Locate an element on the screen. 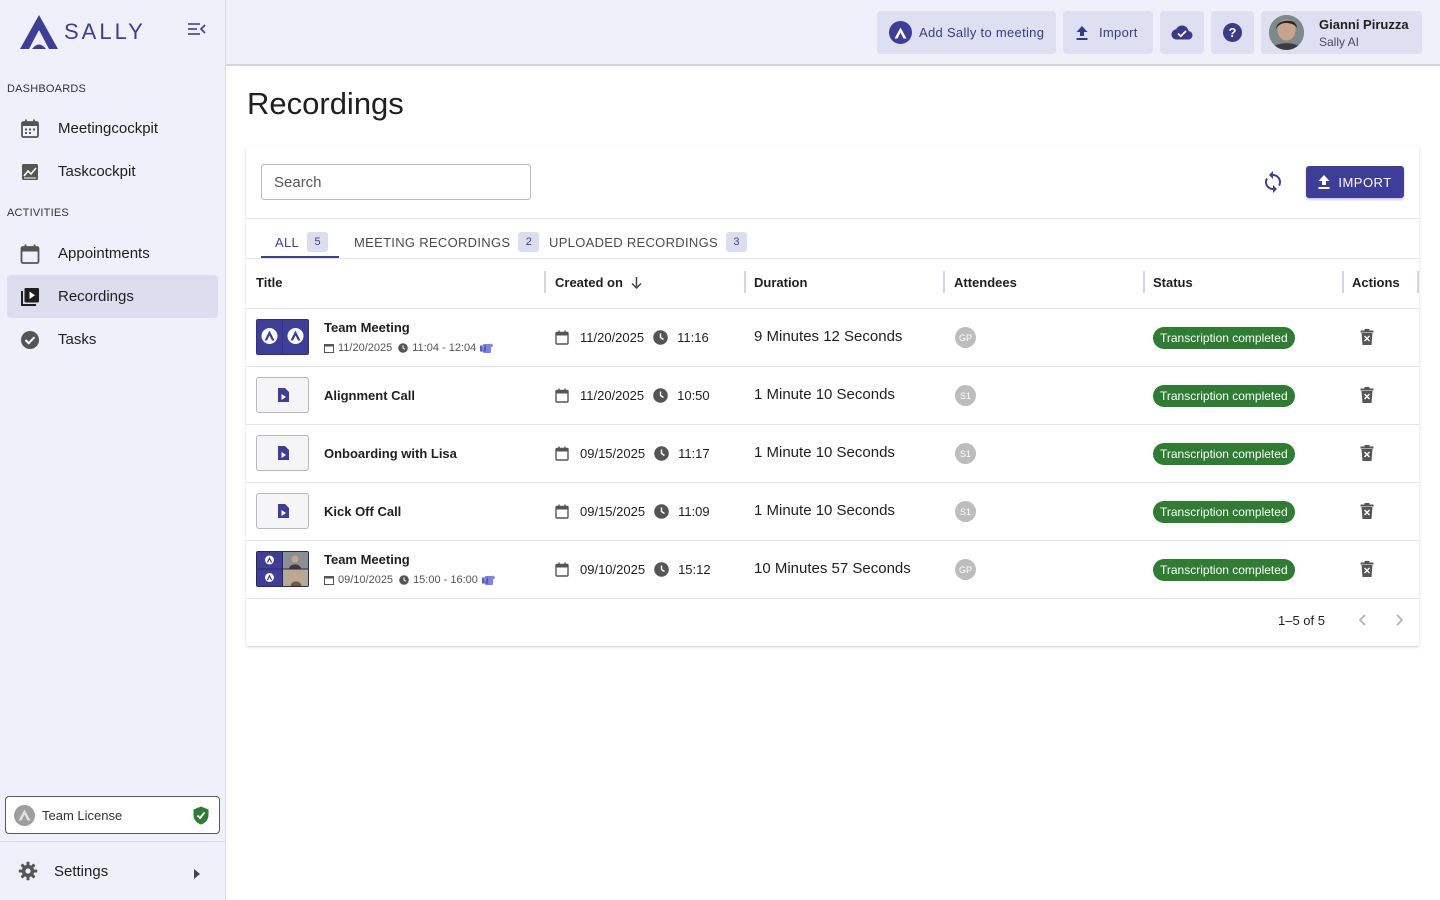 This screenshot has width=1440, height=900. created-time: 11:09 is located at coordinates (694, 511).